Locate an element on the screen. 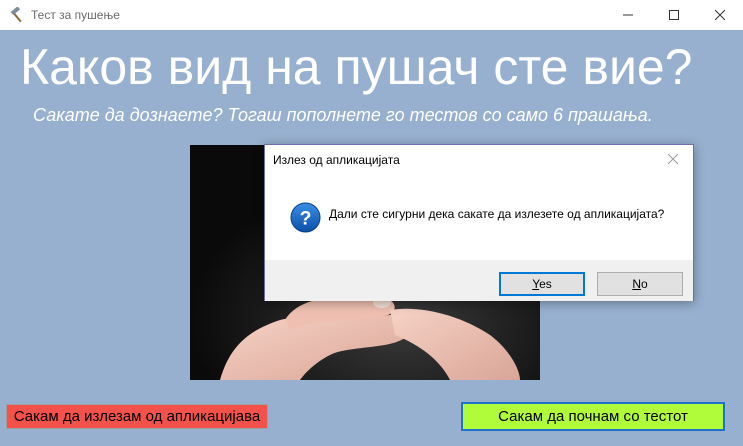 The image size is (743, 446). no-button: No is located at coordinates (640, 284).